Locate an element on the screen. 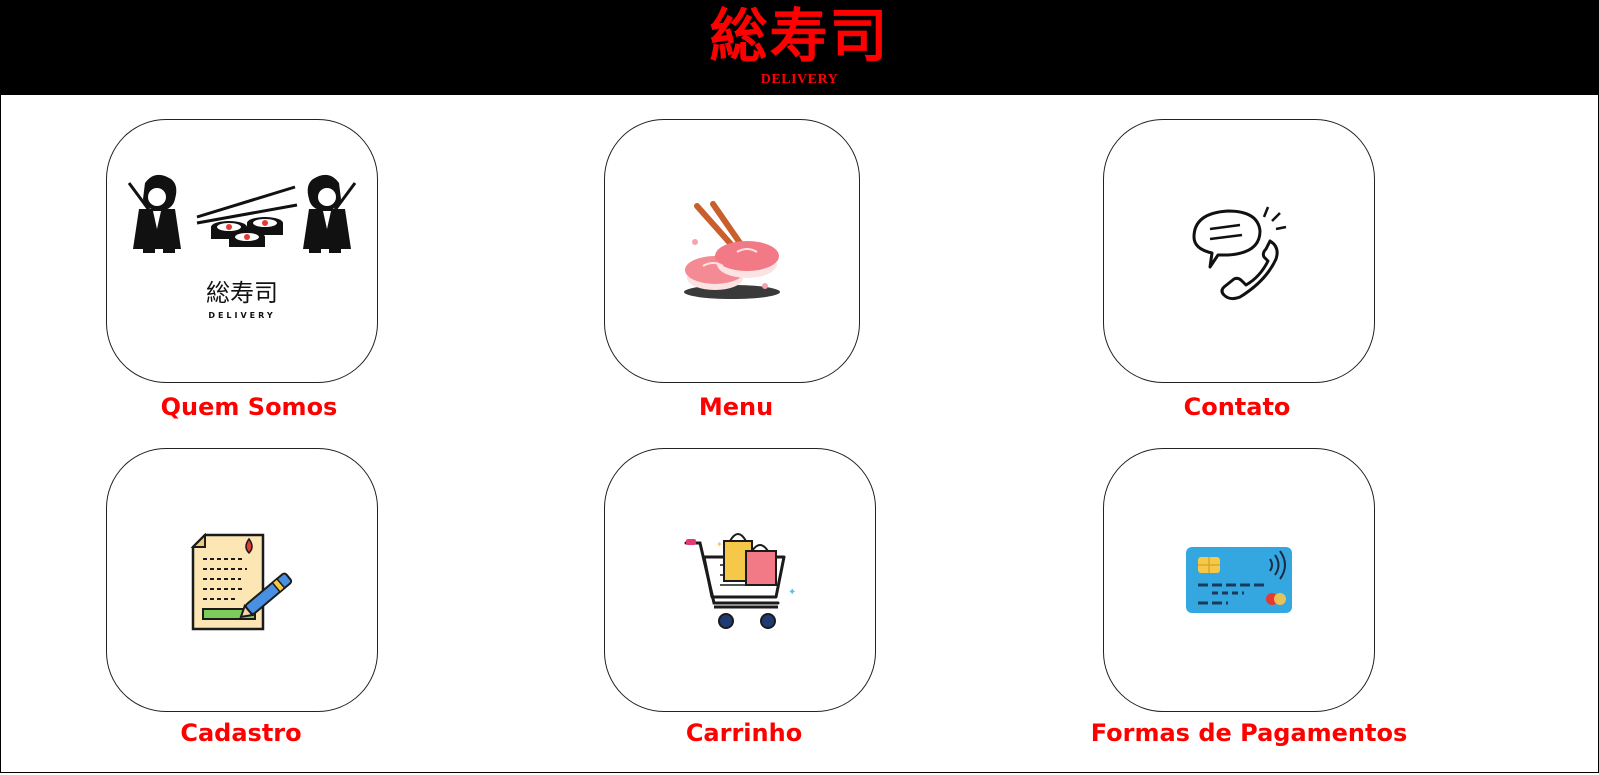 The image size is (1599, 775). site-header: 総寿司 DELIVERY is located at coordinates (799, 47).